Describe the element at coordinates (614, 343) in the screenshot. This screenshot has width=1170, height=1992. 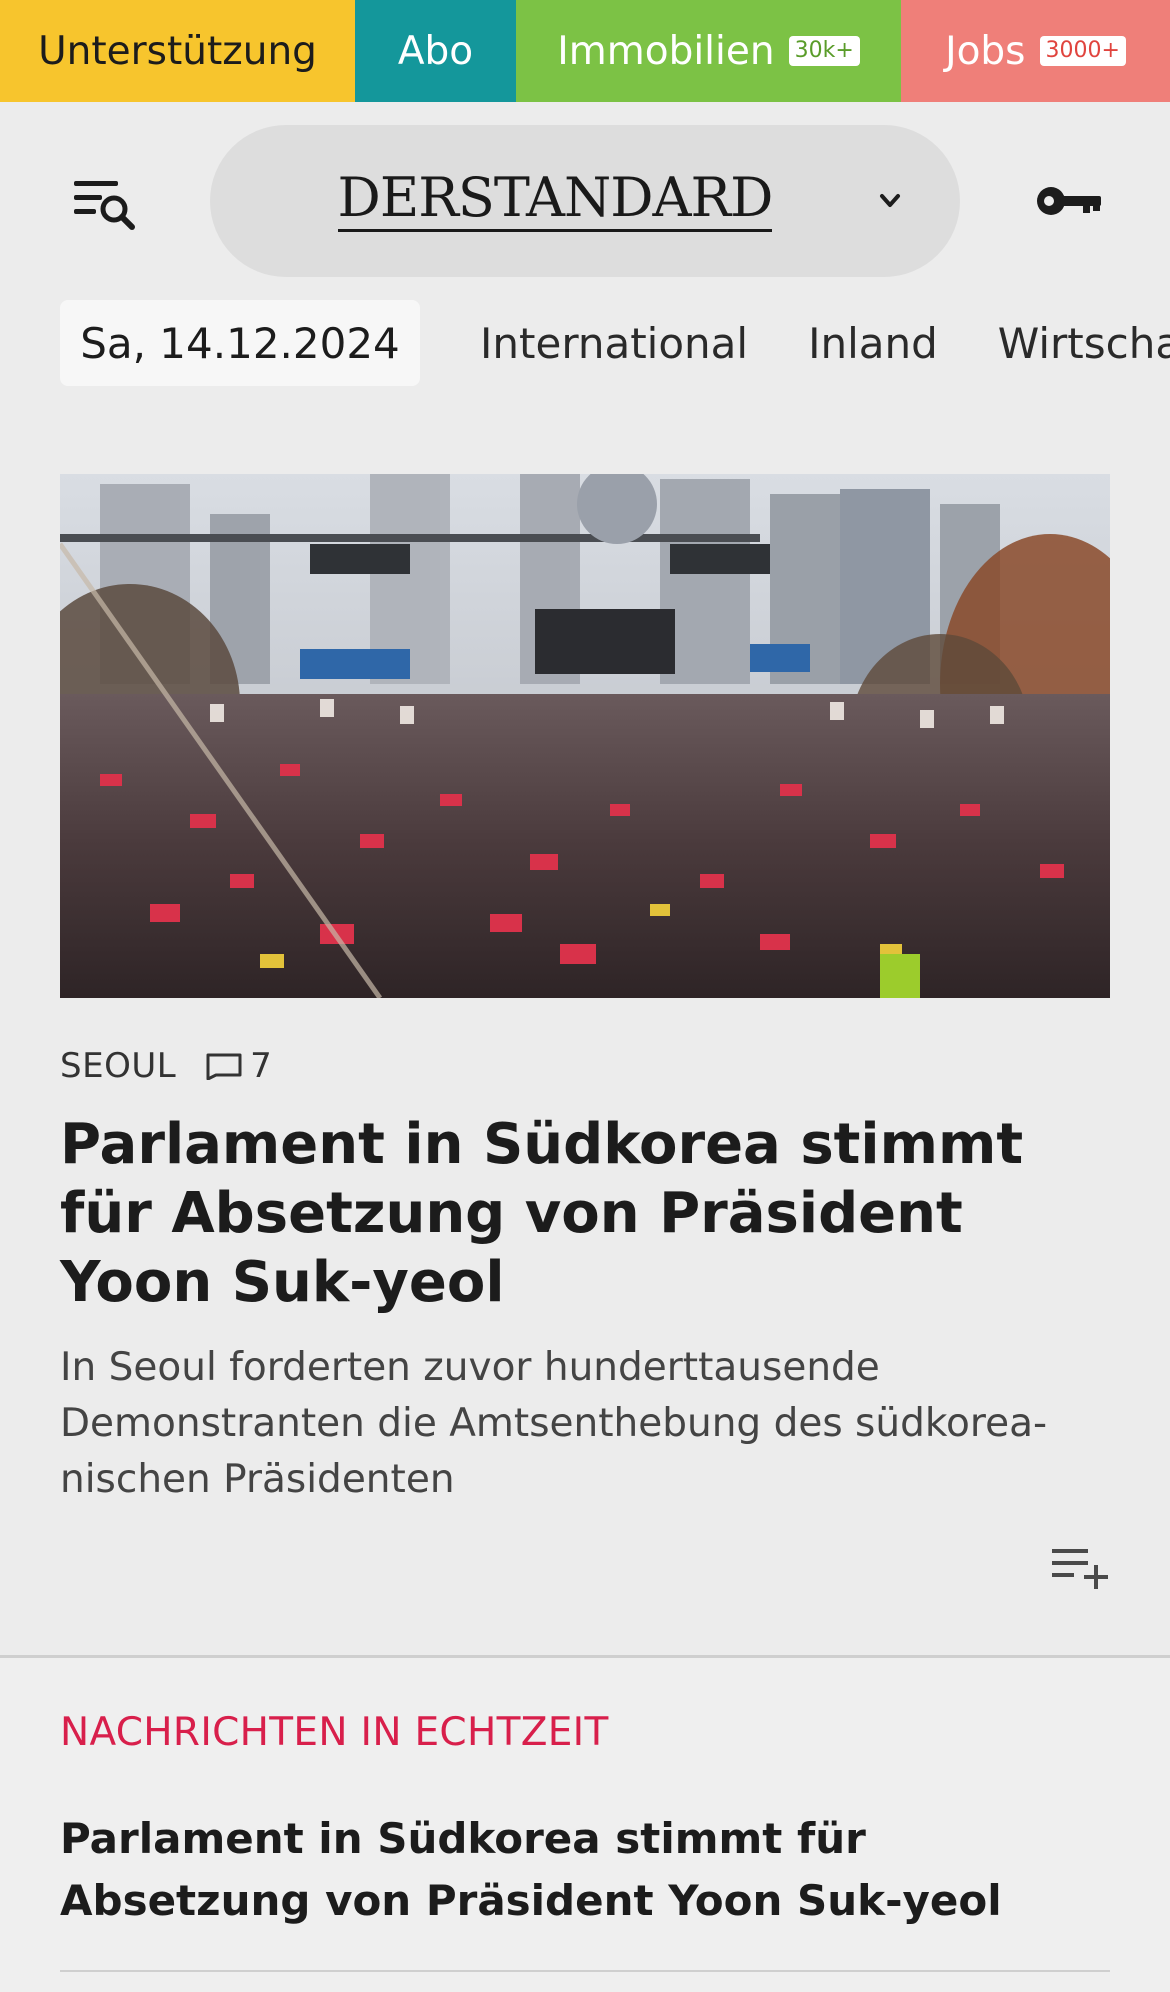
I see `nav-item-international: International` at that location.